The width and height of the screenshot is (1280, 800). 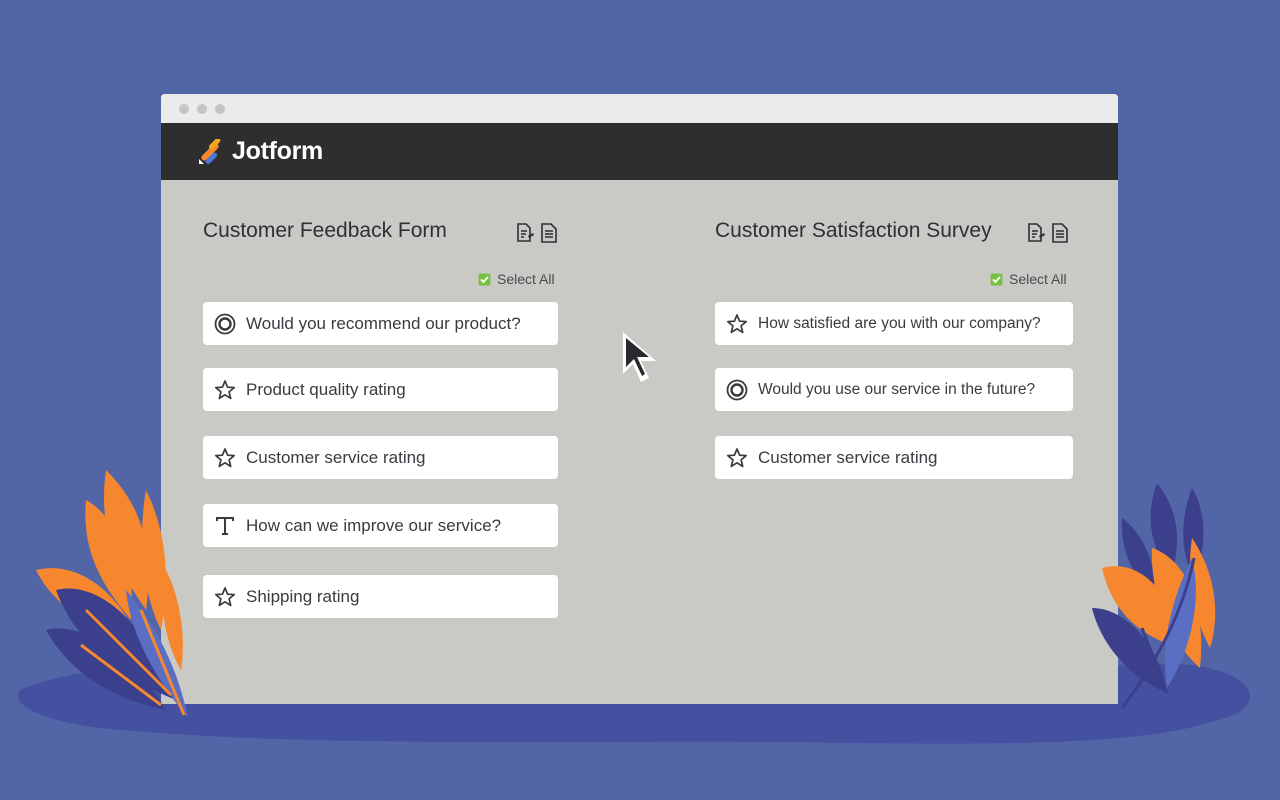 I want to click on question-label: Shipping rating, so click(x=303, y=596).